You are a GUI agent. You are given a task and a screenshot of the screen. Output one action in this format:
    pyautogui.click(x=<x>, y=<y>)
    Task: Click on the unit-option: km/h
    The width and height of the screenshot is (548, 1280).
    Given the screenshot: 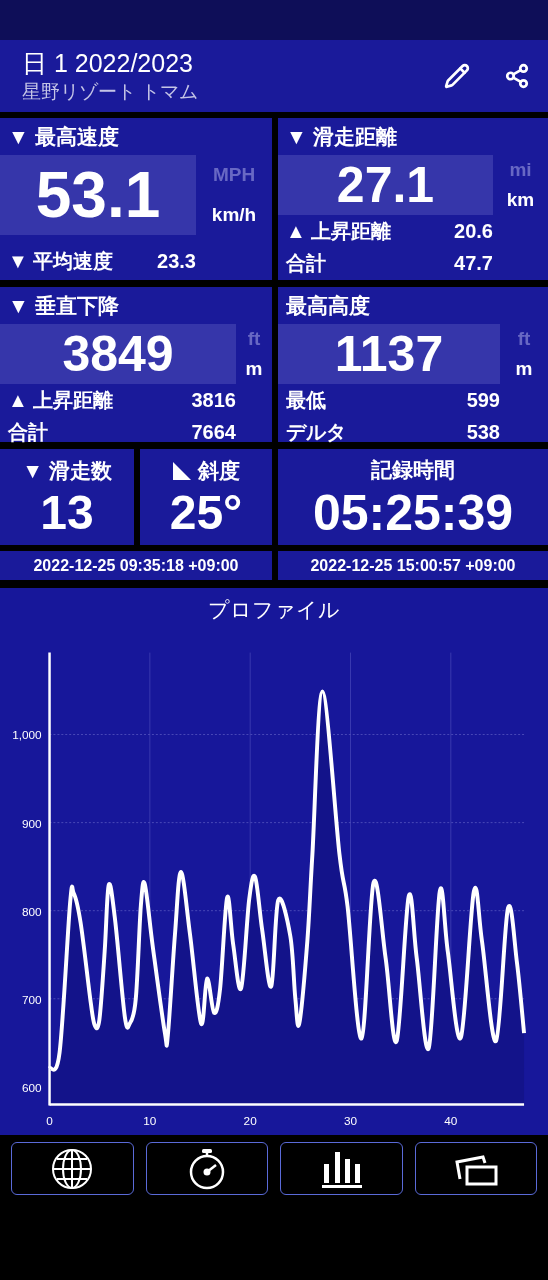 What is the action you would take?
    pyautogui.click(x=234, y=215)
    